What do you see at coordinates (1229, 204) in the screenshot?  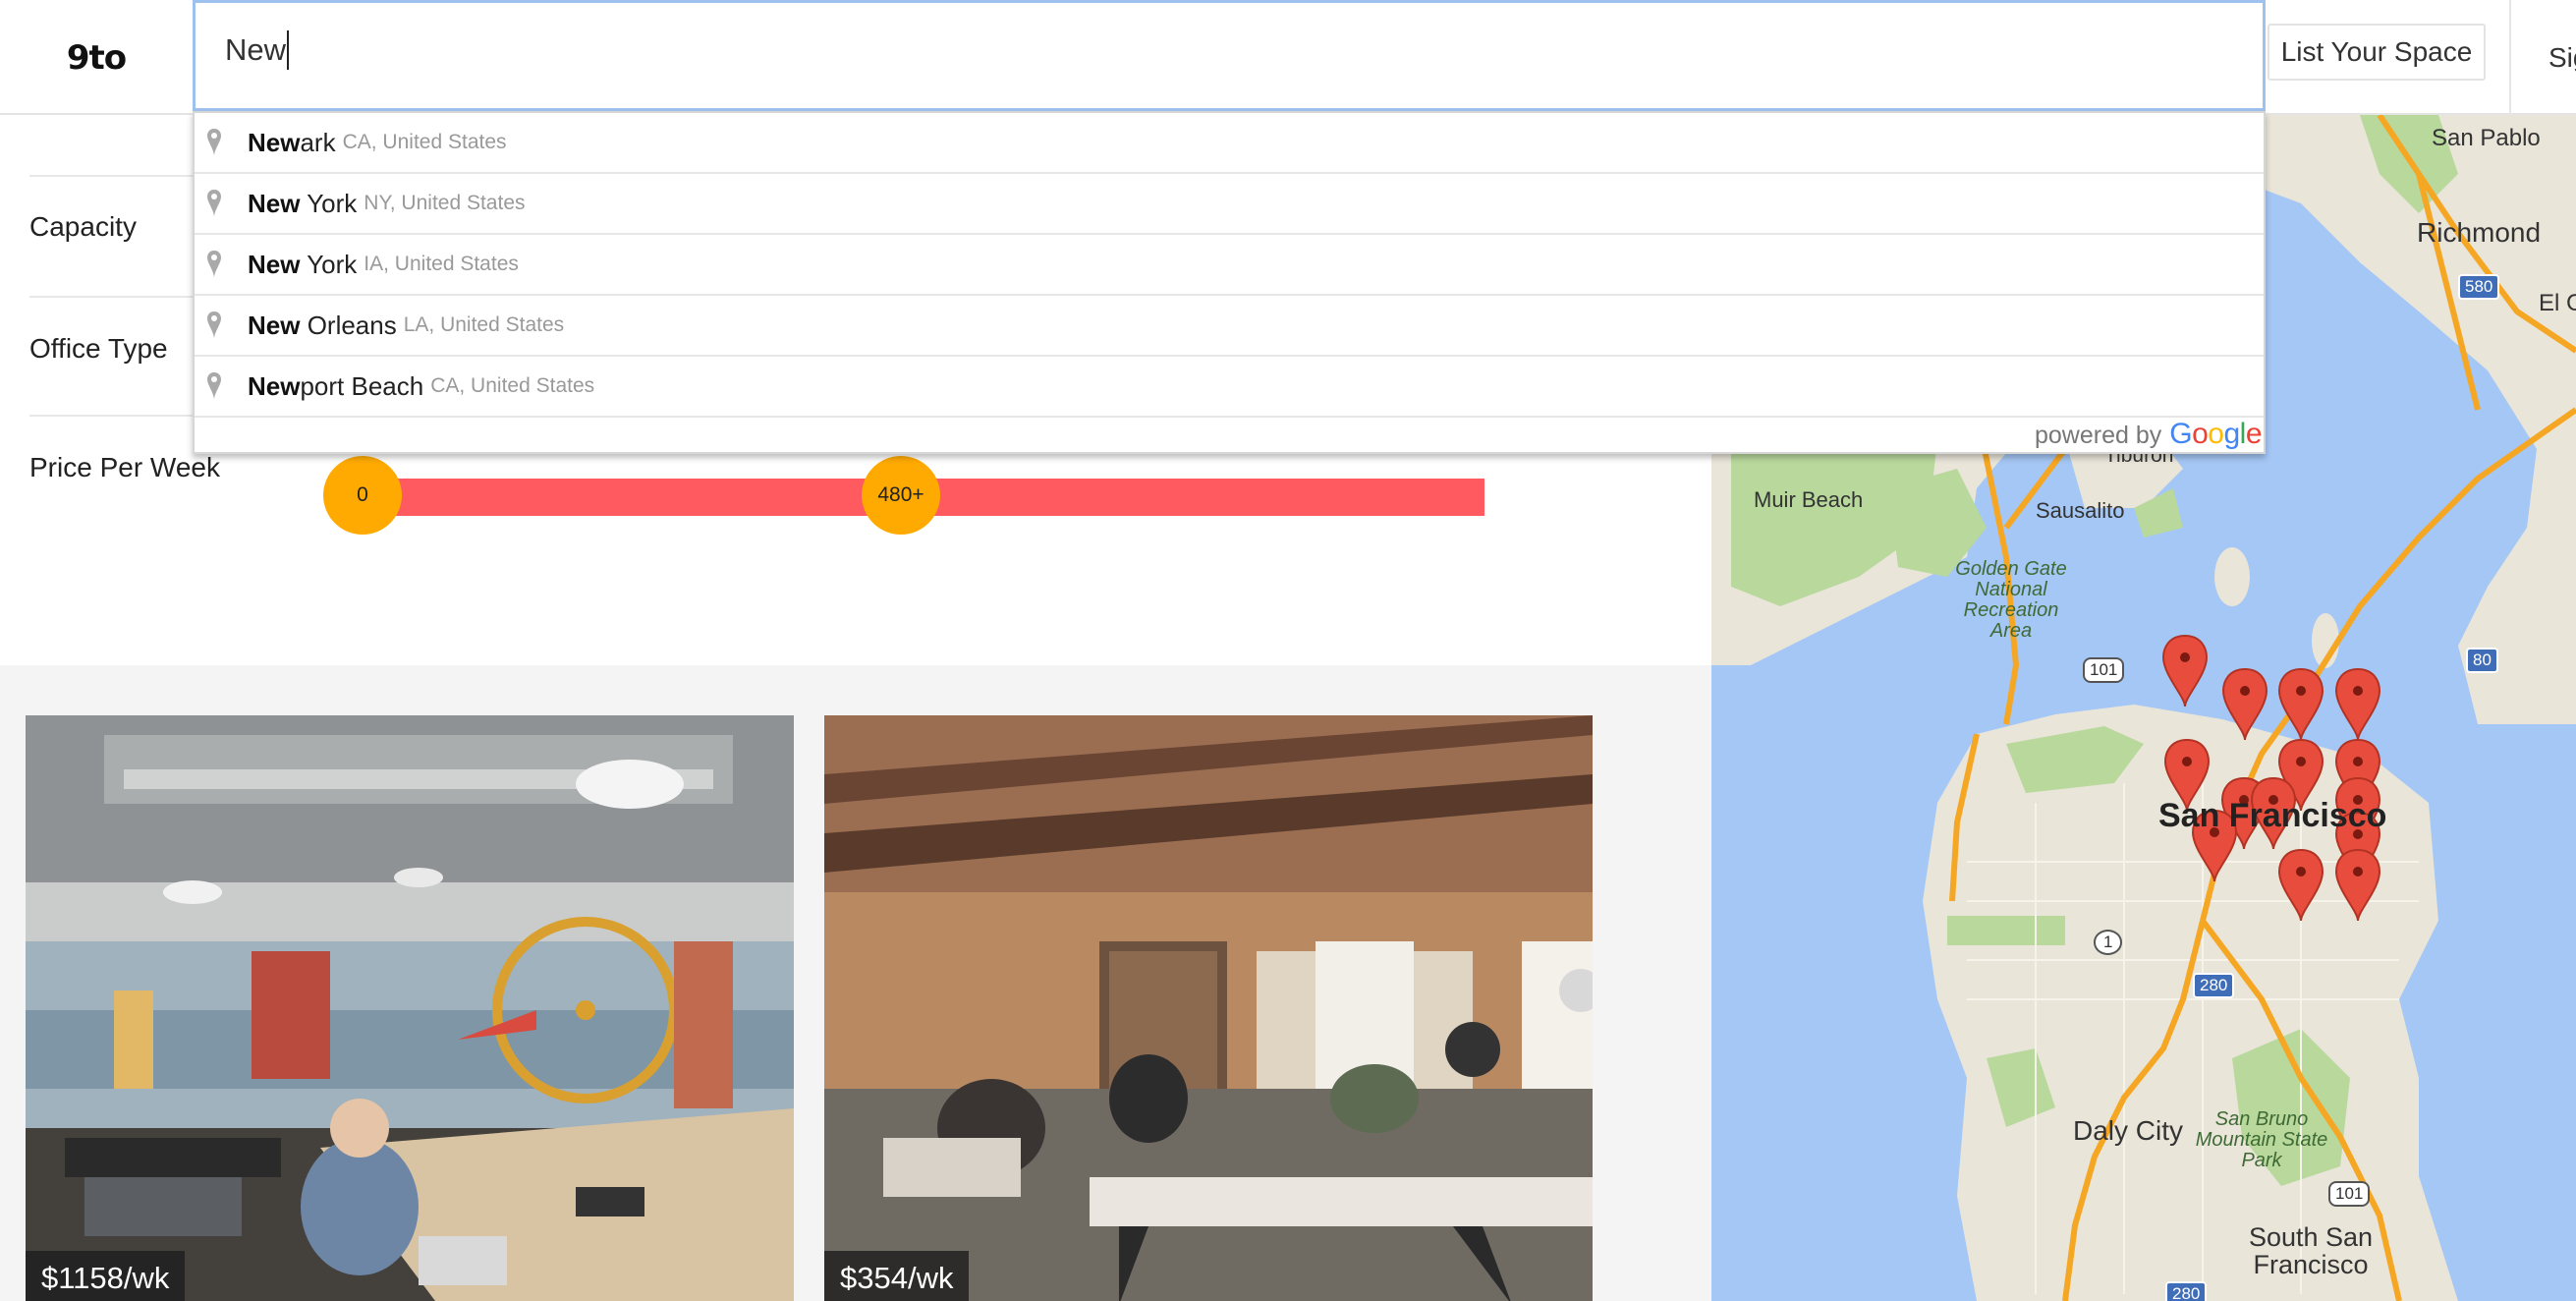 I see `autocomplete-suggestion: New York NY, United States` at bounding box center [1229, 204].